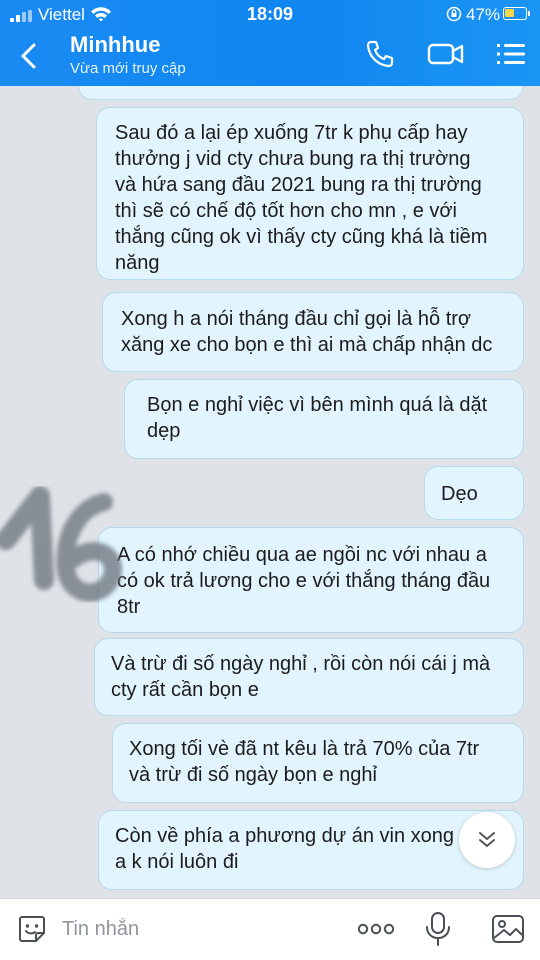 The height and width of the screenshot is (960, 540). What do you see at coordinates (298, 185) in the screenshot?
I see `message-line: và hứa sang đầu 2021 bung ra thị trường` at bounding box center [298, 185].